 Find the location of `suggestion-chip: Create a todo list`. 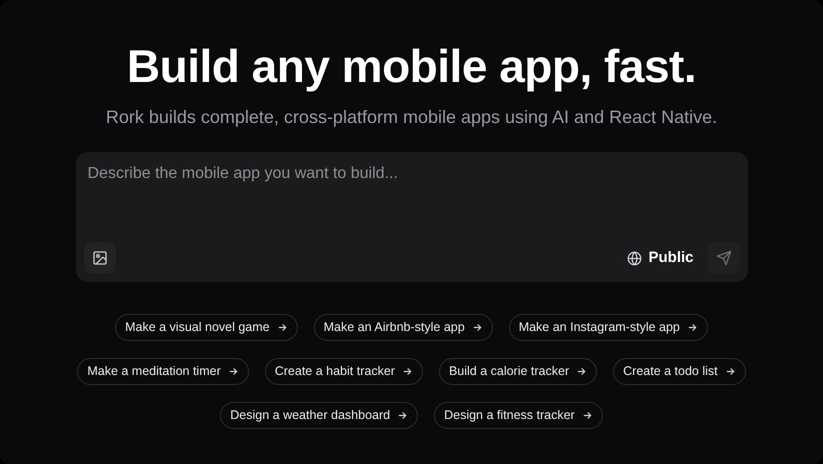

suggestion-chip: Create a todo list is located at coordinates (679, 371).